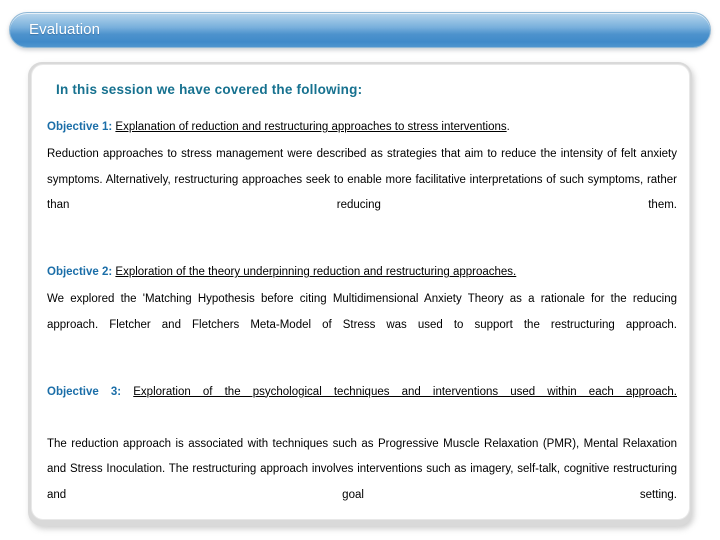 The width and height of the screenshot is (720, 540). What do you see at coordinates (84, 391) in the screenshot?
I see `objective-3-label: Objective 3:` at bounding box center [84, 391].